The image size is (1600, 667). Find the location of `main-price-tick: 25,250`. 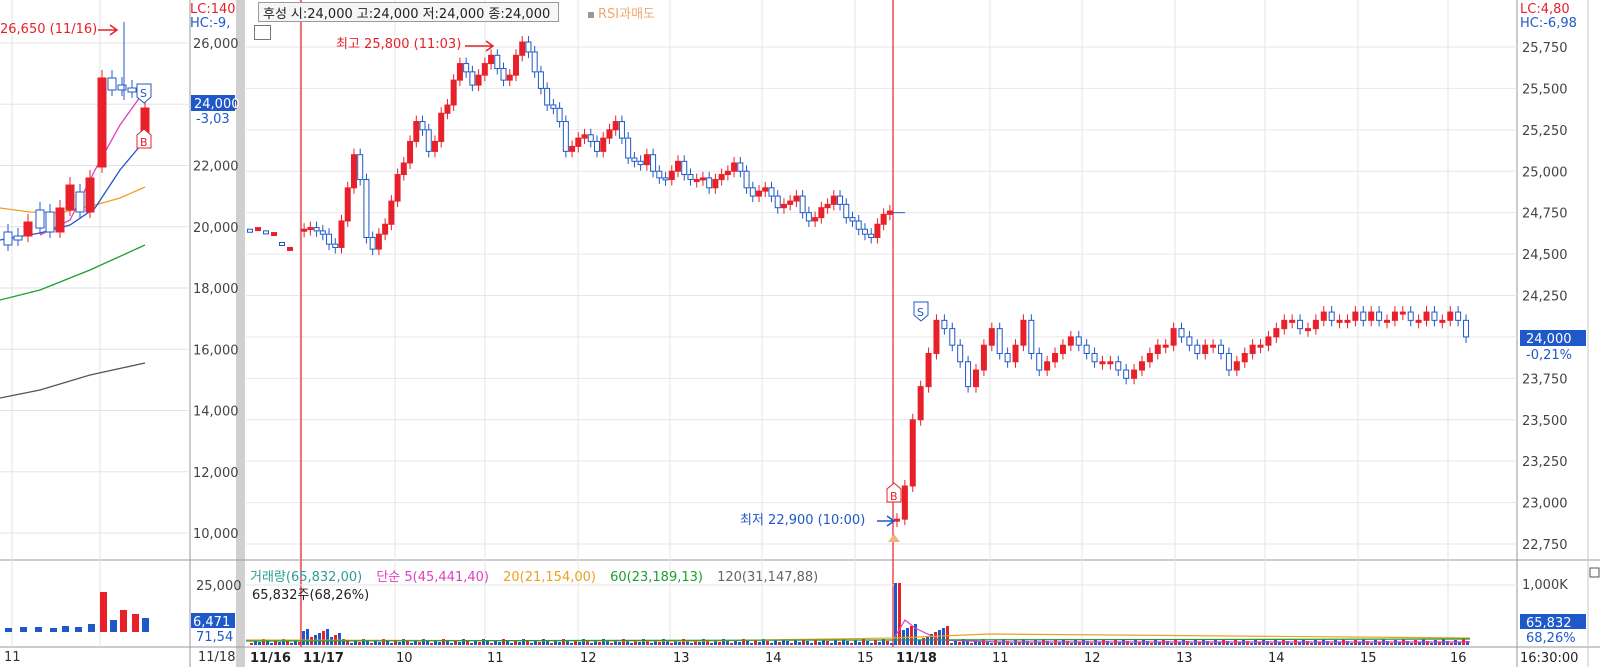

main-price-tick: 25,250 is located at coordinates (1545, 131).